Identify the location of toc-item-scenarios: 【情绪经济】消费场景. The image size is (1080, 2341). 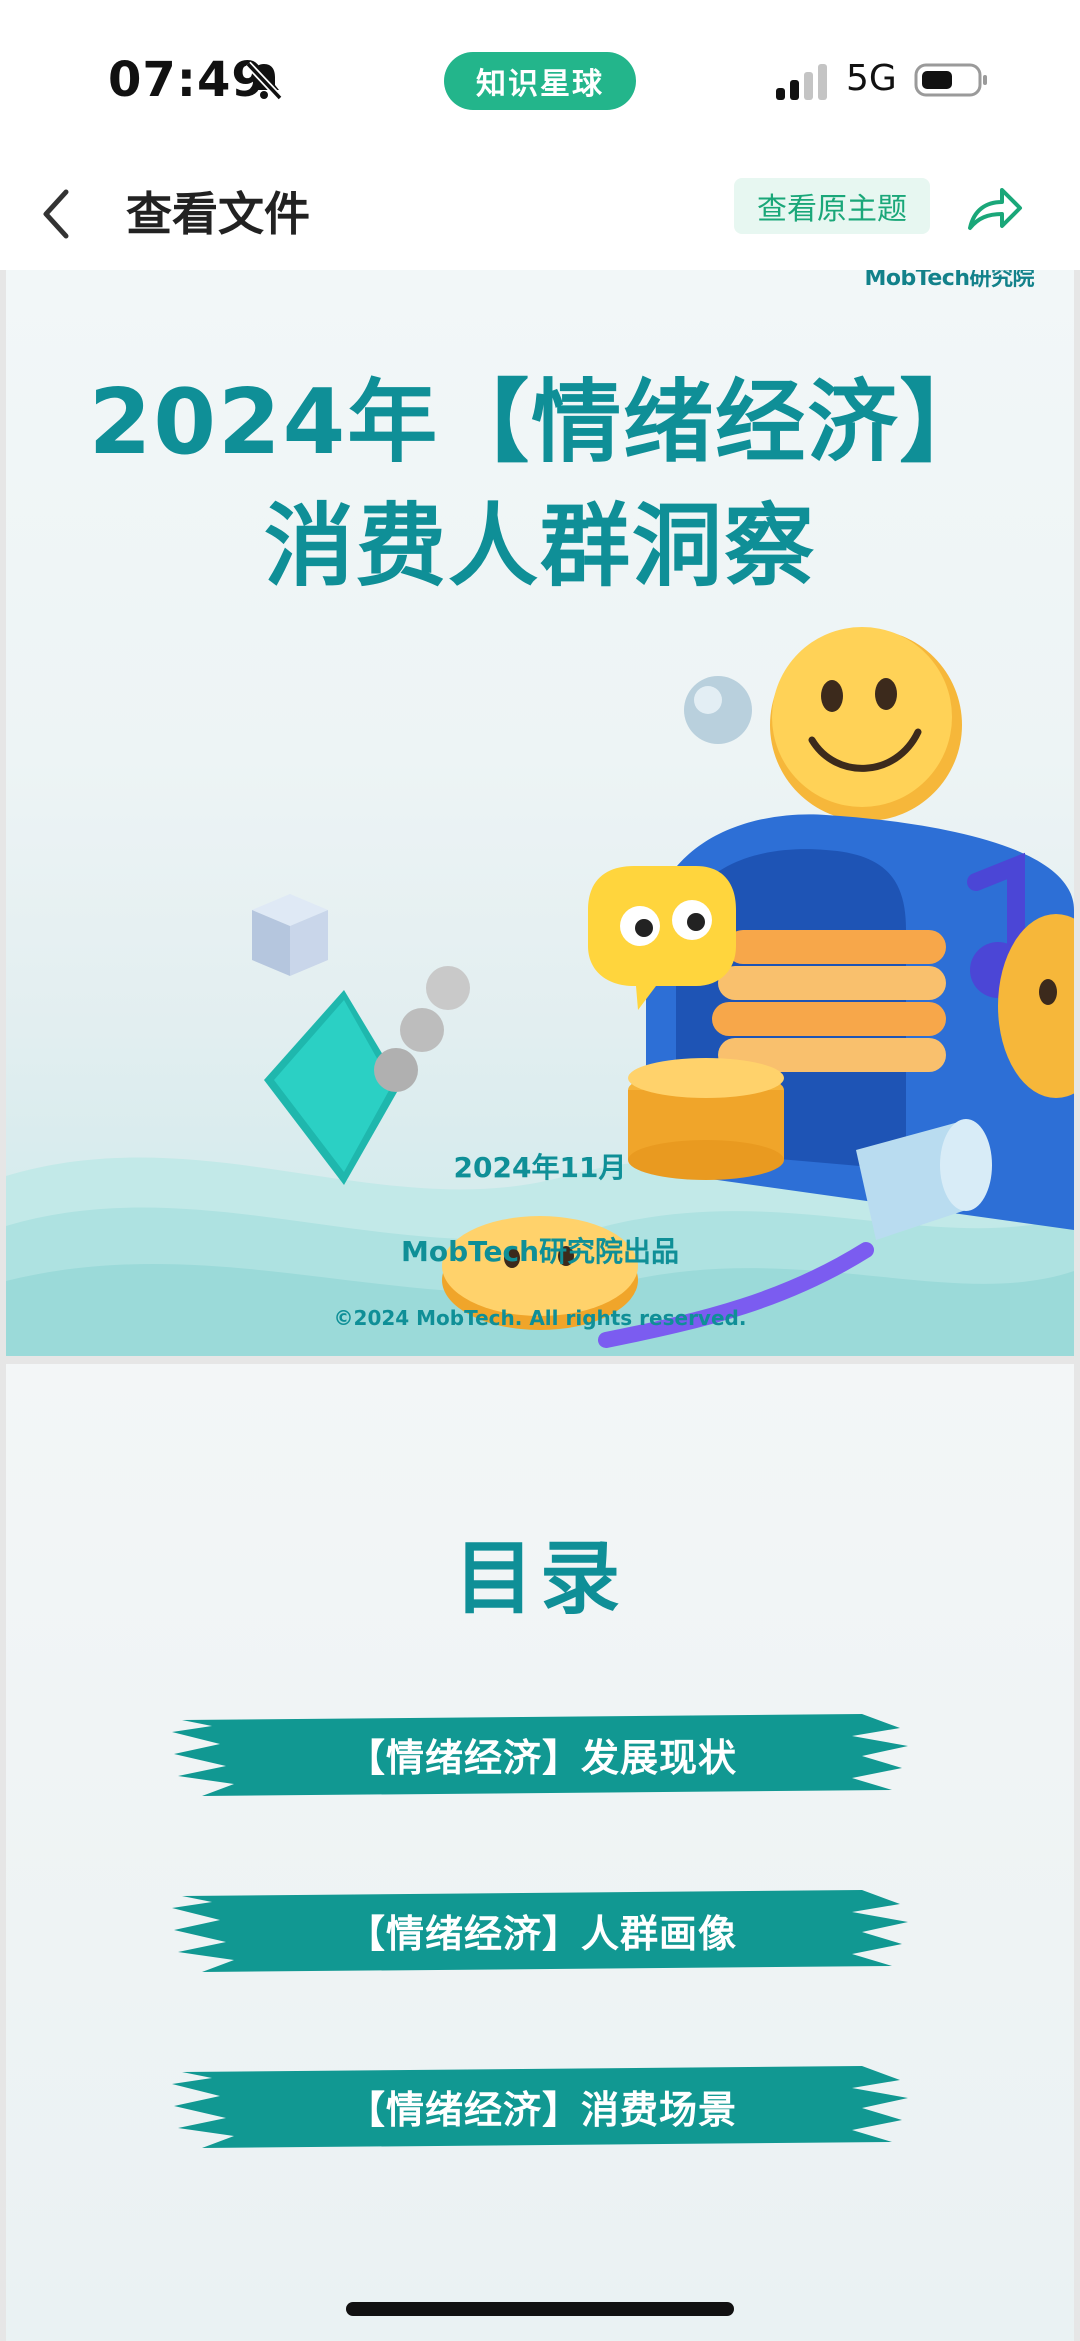
(542, 2106).